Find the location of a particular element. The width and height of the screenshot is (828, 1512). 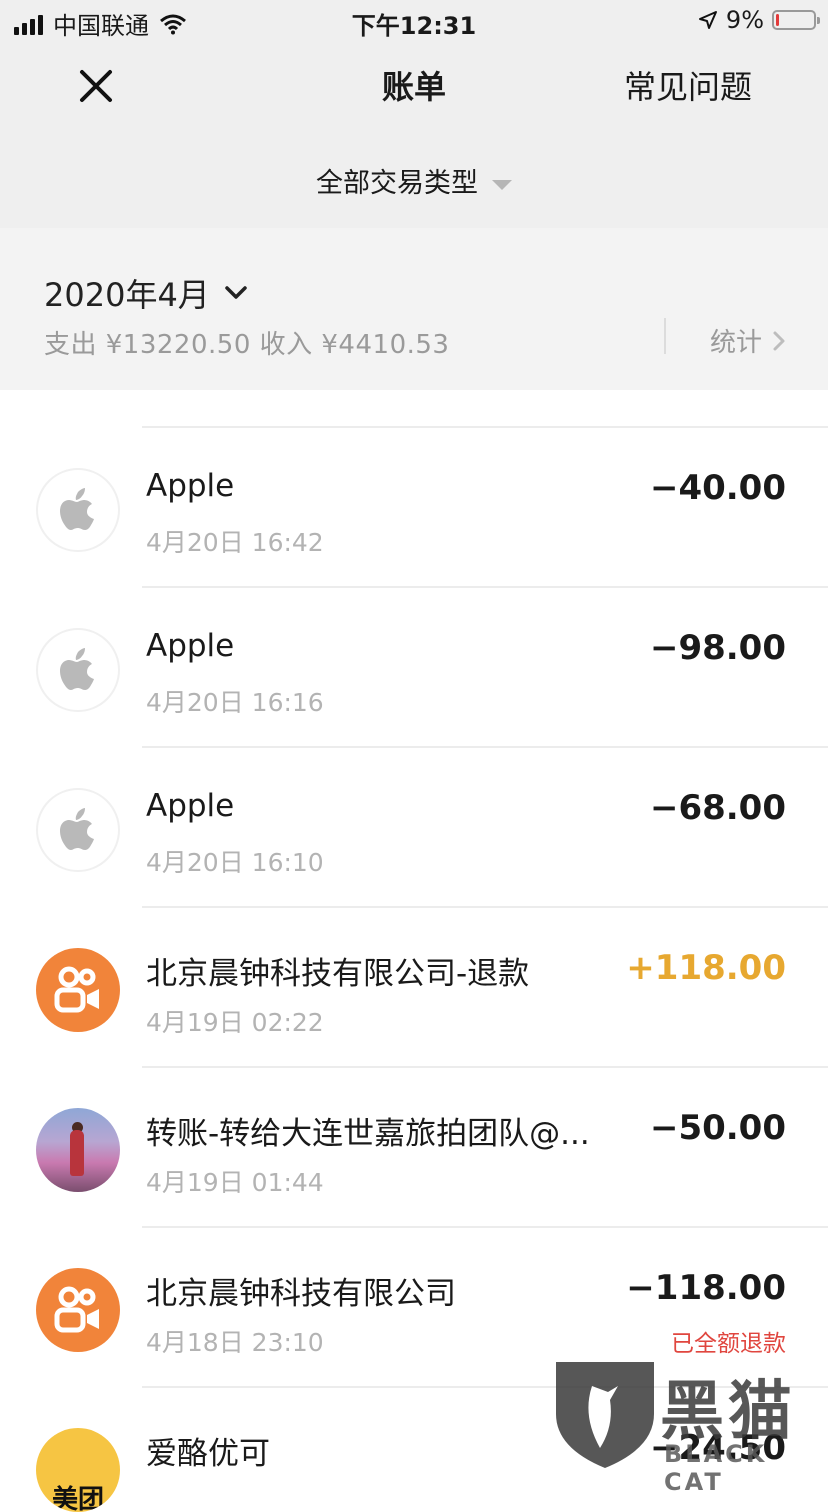

transaction-row: Apple 4月20日 16:10 −68.00 is located at coordinates (414, 828).